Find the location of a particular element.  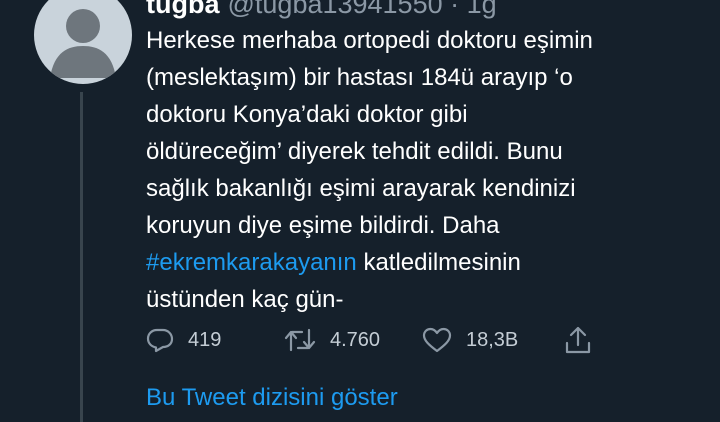

tweet-text-line: Herkese merhaba ortopedi doktoru eşimin is located at coordinates (369, 40).